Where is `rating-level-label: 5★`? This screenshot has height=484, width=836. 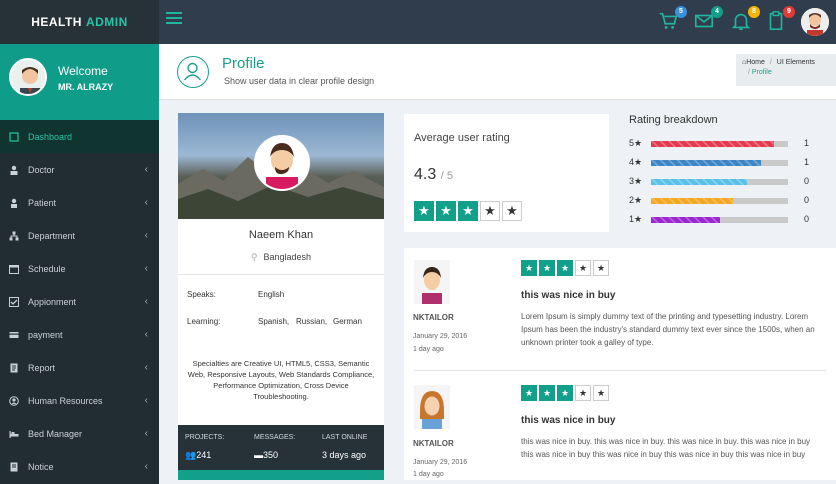
rating-level-label: 5★ is located at coordinates (636, 143).